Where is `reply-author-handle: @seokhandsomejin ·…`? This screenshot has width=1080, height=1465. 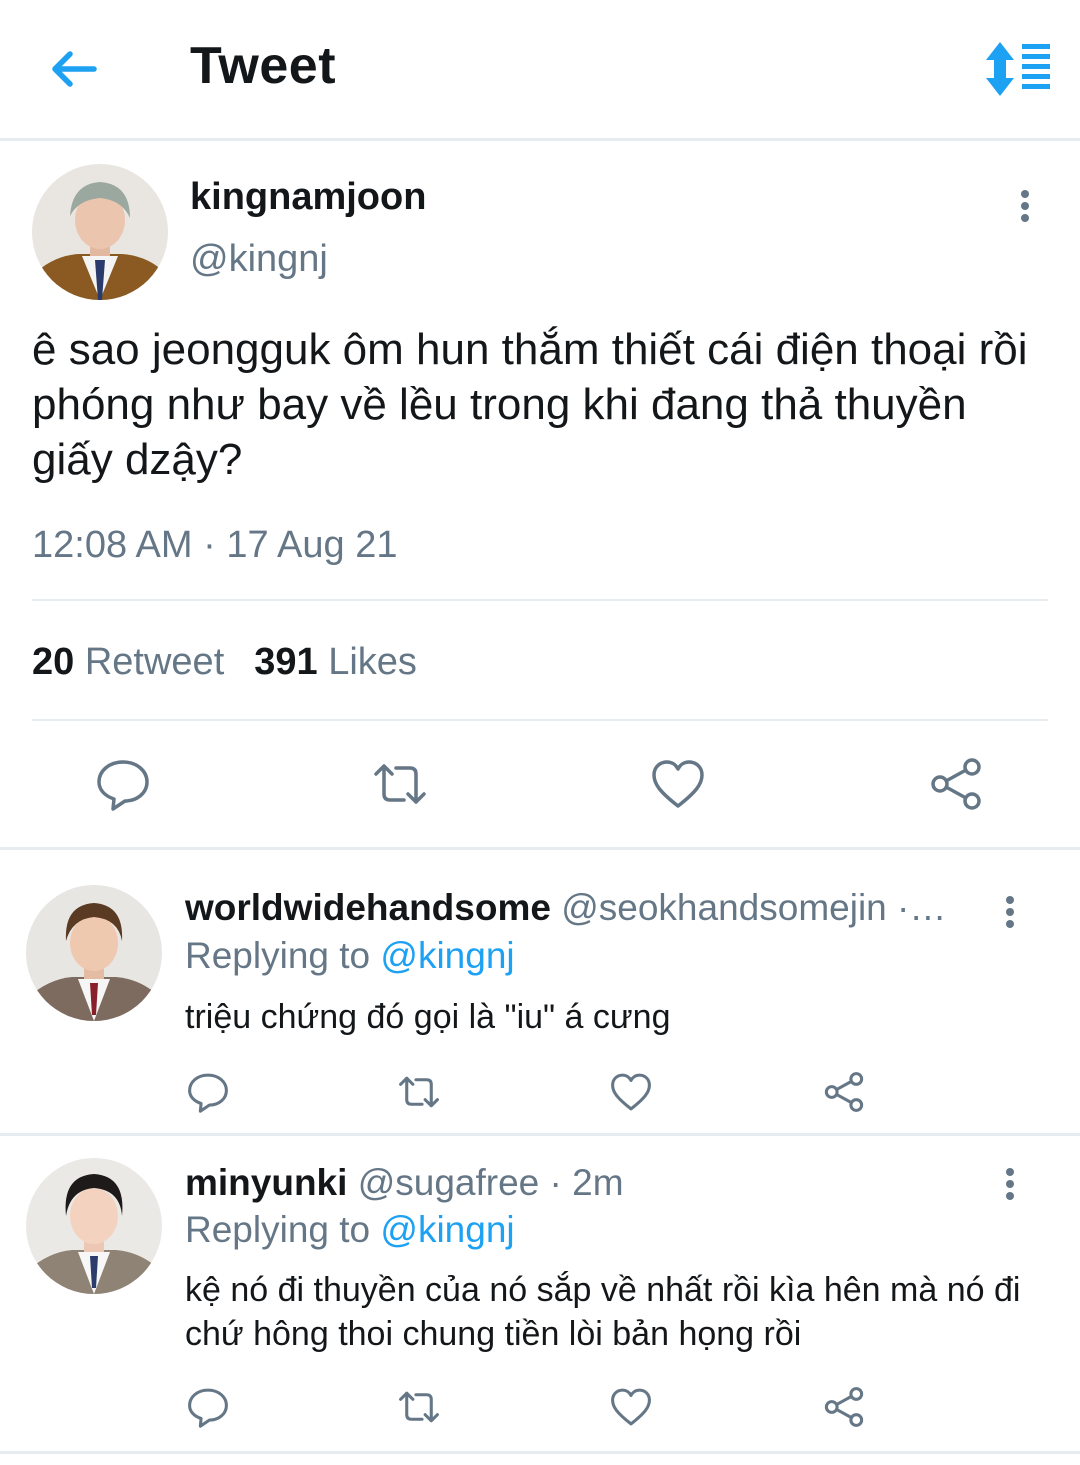
reply-author-handle: @seokhandsomejin ·… is located at coordinates (753, 907).